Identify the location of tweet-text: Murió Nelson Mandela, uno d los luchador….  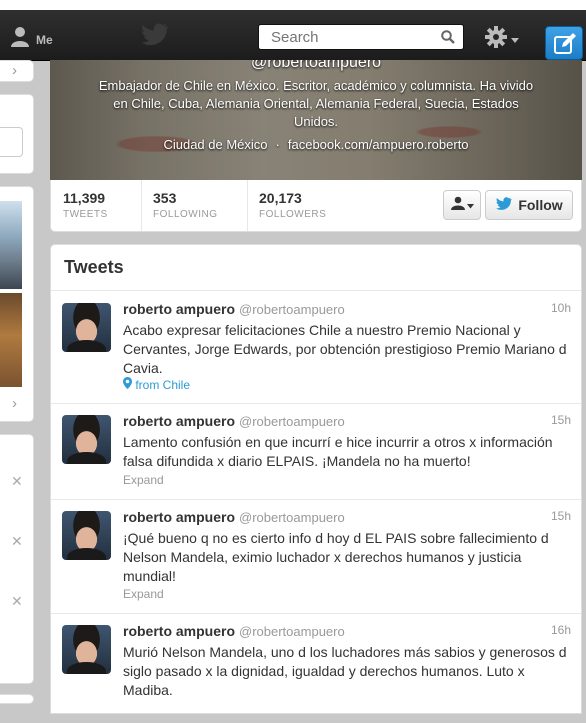
(345, 671).